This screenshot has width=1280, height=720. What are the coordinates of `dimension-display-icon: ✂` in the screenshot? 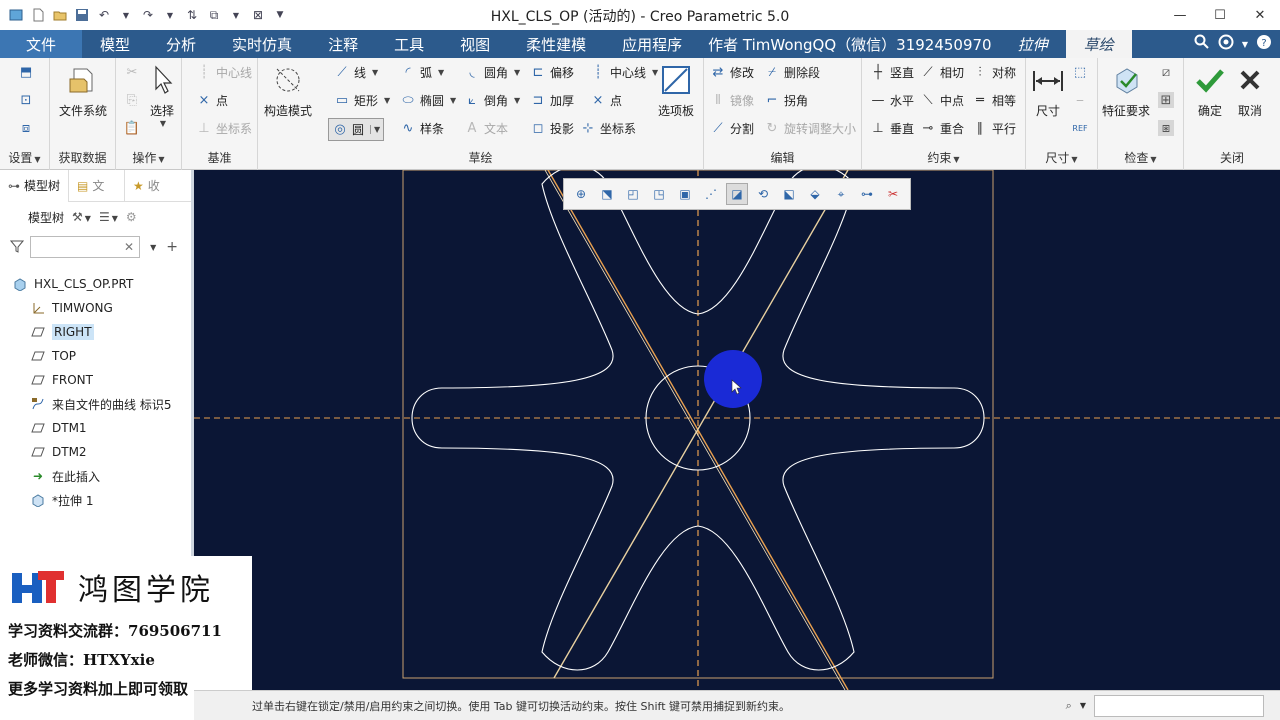 It's located at (893, 194).